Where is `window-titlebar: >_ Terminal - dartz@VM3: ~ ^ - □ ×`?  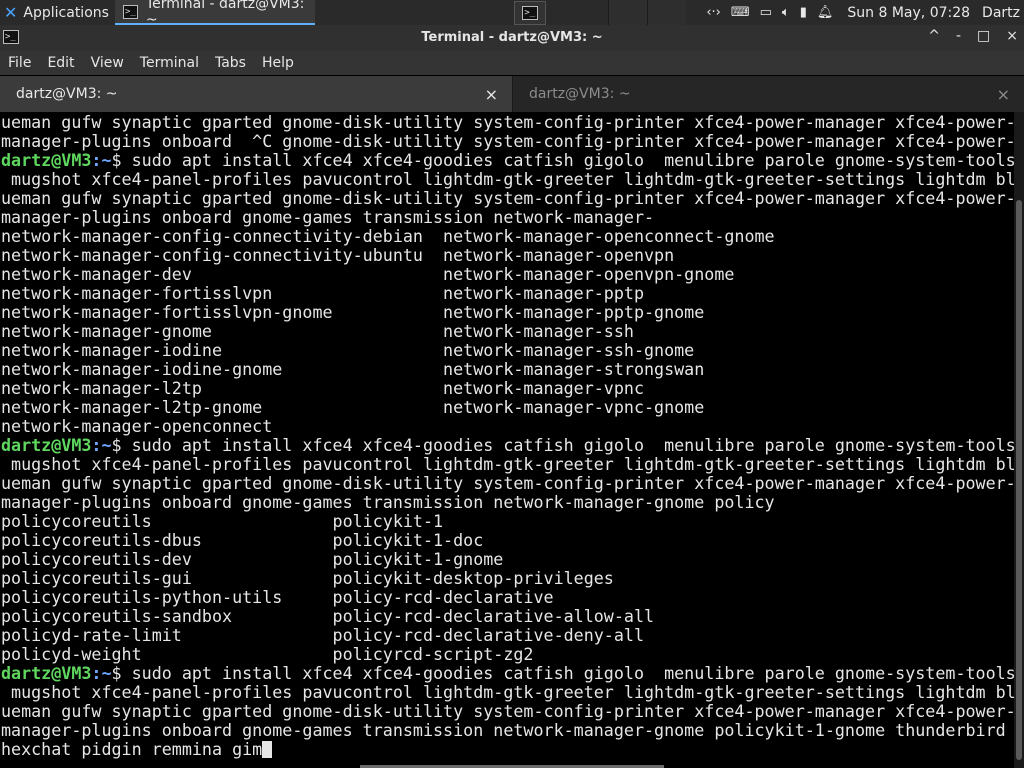
window-titlebar: >_ Terminal - dartz@VM3: ~ ^ - □ × is located at coordinates (512, 38).